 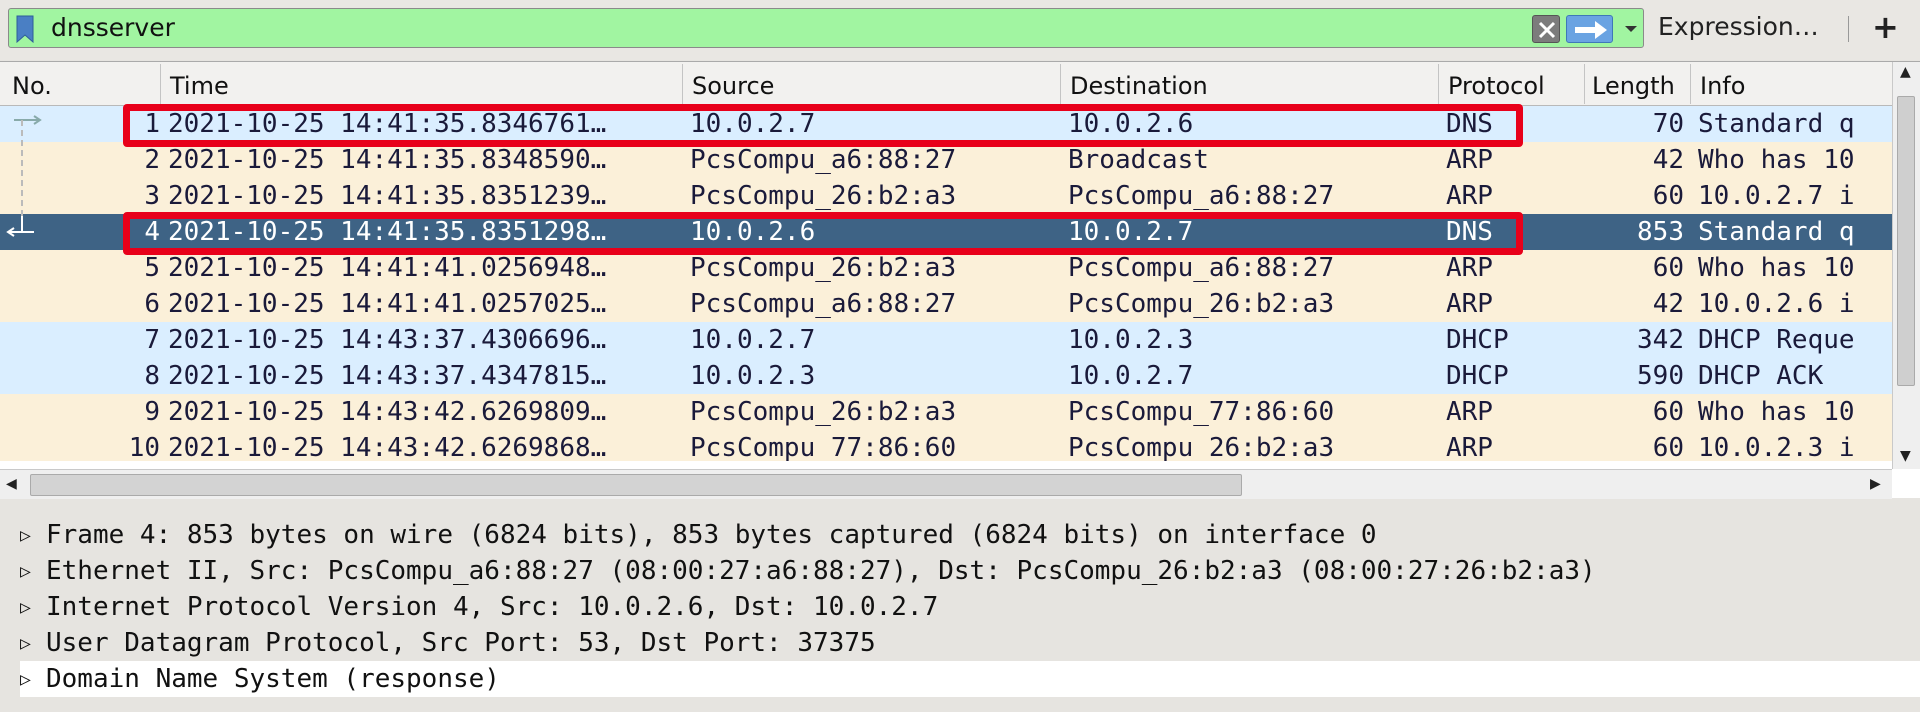 I want to click on detail-dns: ▷ Domain Name System (response), so click(x=970, y=679).